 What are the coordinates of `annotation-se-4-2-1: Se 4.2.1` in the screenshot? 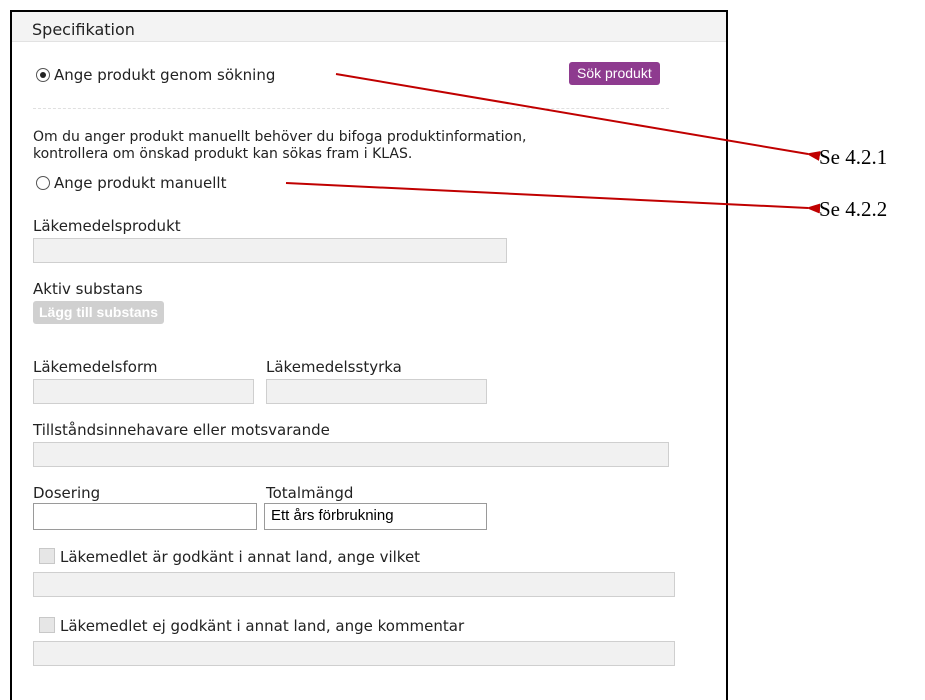 It's located at (853, 157).